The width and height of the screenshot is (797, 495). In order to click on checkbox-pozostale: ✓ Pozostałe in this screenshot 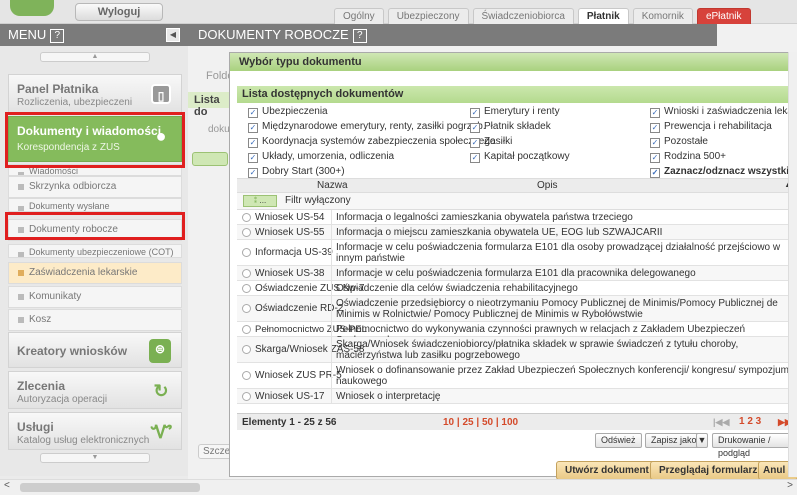, I will do `click(679, 142)`.